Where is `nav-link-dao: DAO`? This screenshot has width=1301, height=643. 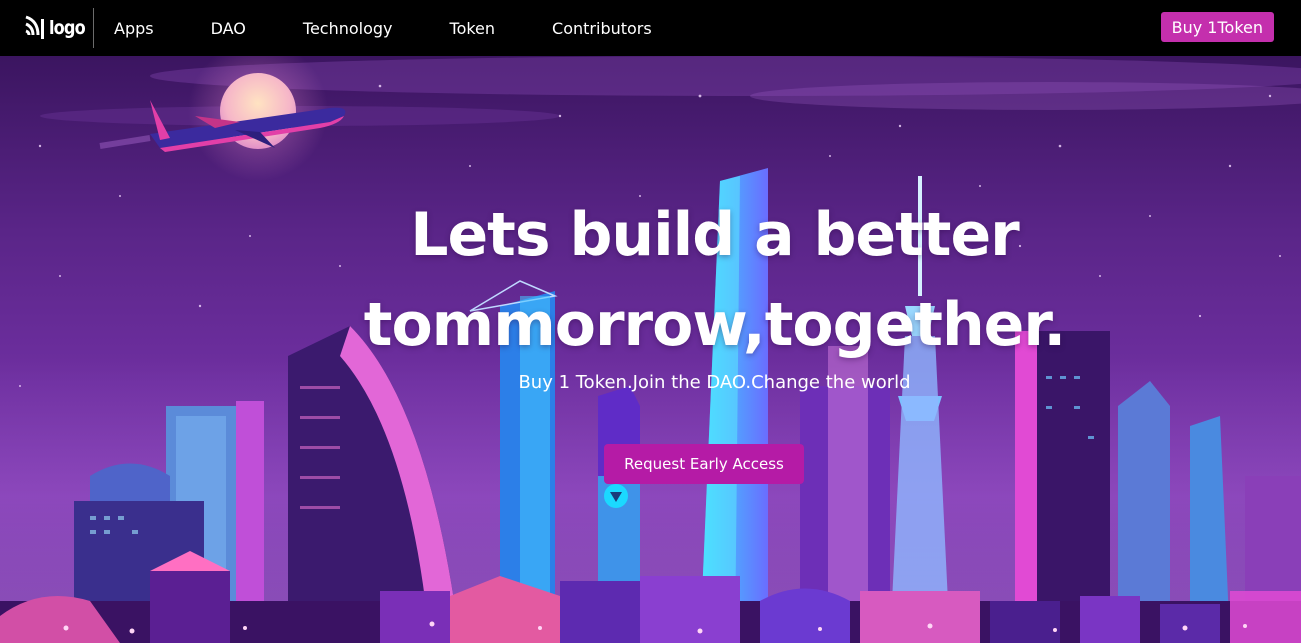 nav-link-dao: DAO is located at coordinates (228, 28).